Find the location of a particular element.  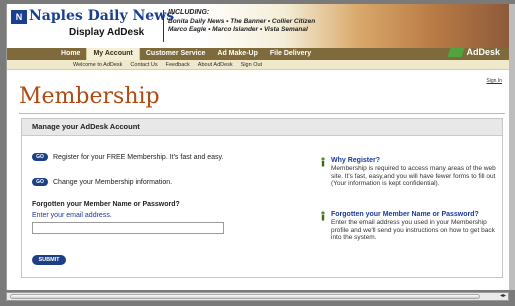

adesk-logo-icon is located at coordinates (456, 52).